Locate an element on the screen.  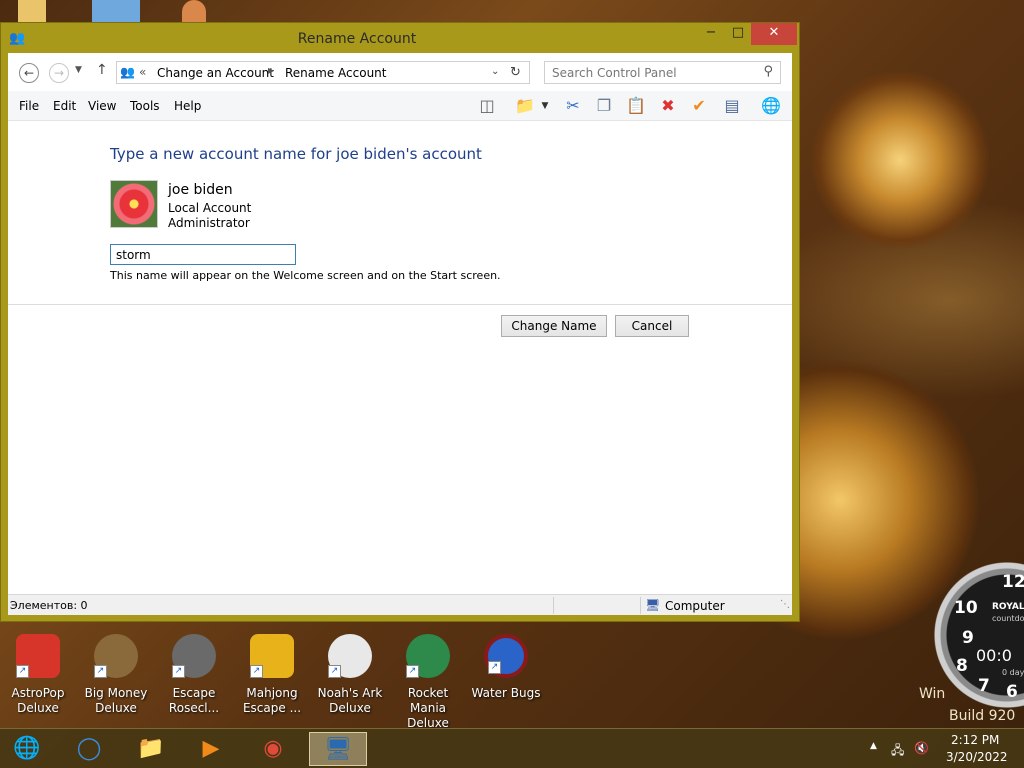
minimize-button: − is located at coordinates (711, 34).